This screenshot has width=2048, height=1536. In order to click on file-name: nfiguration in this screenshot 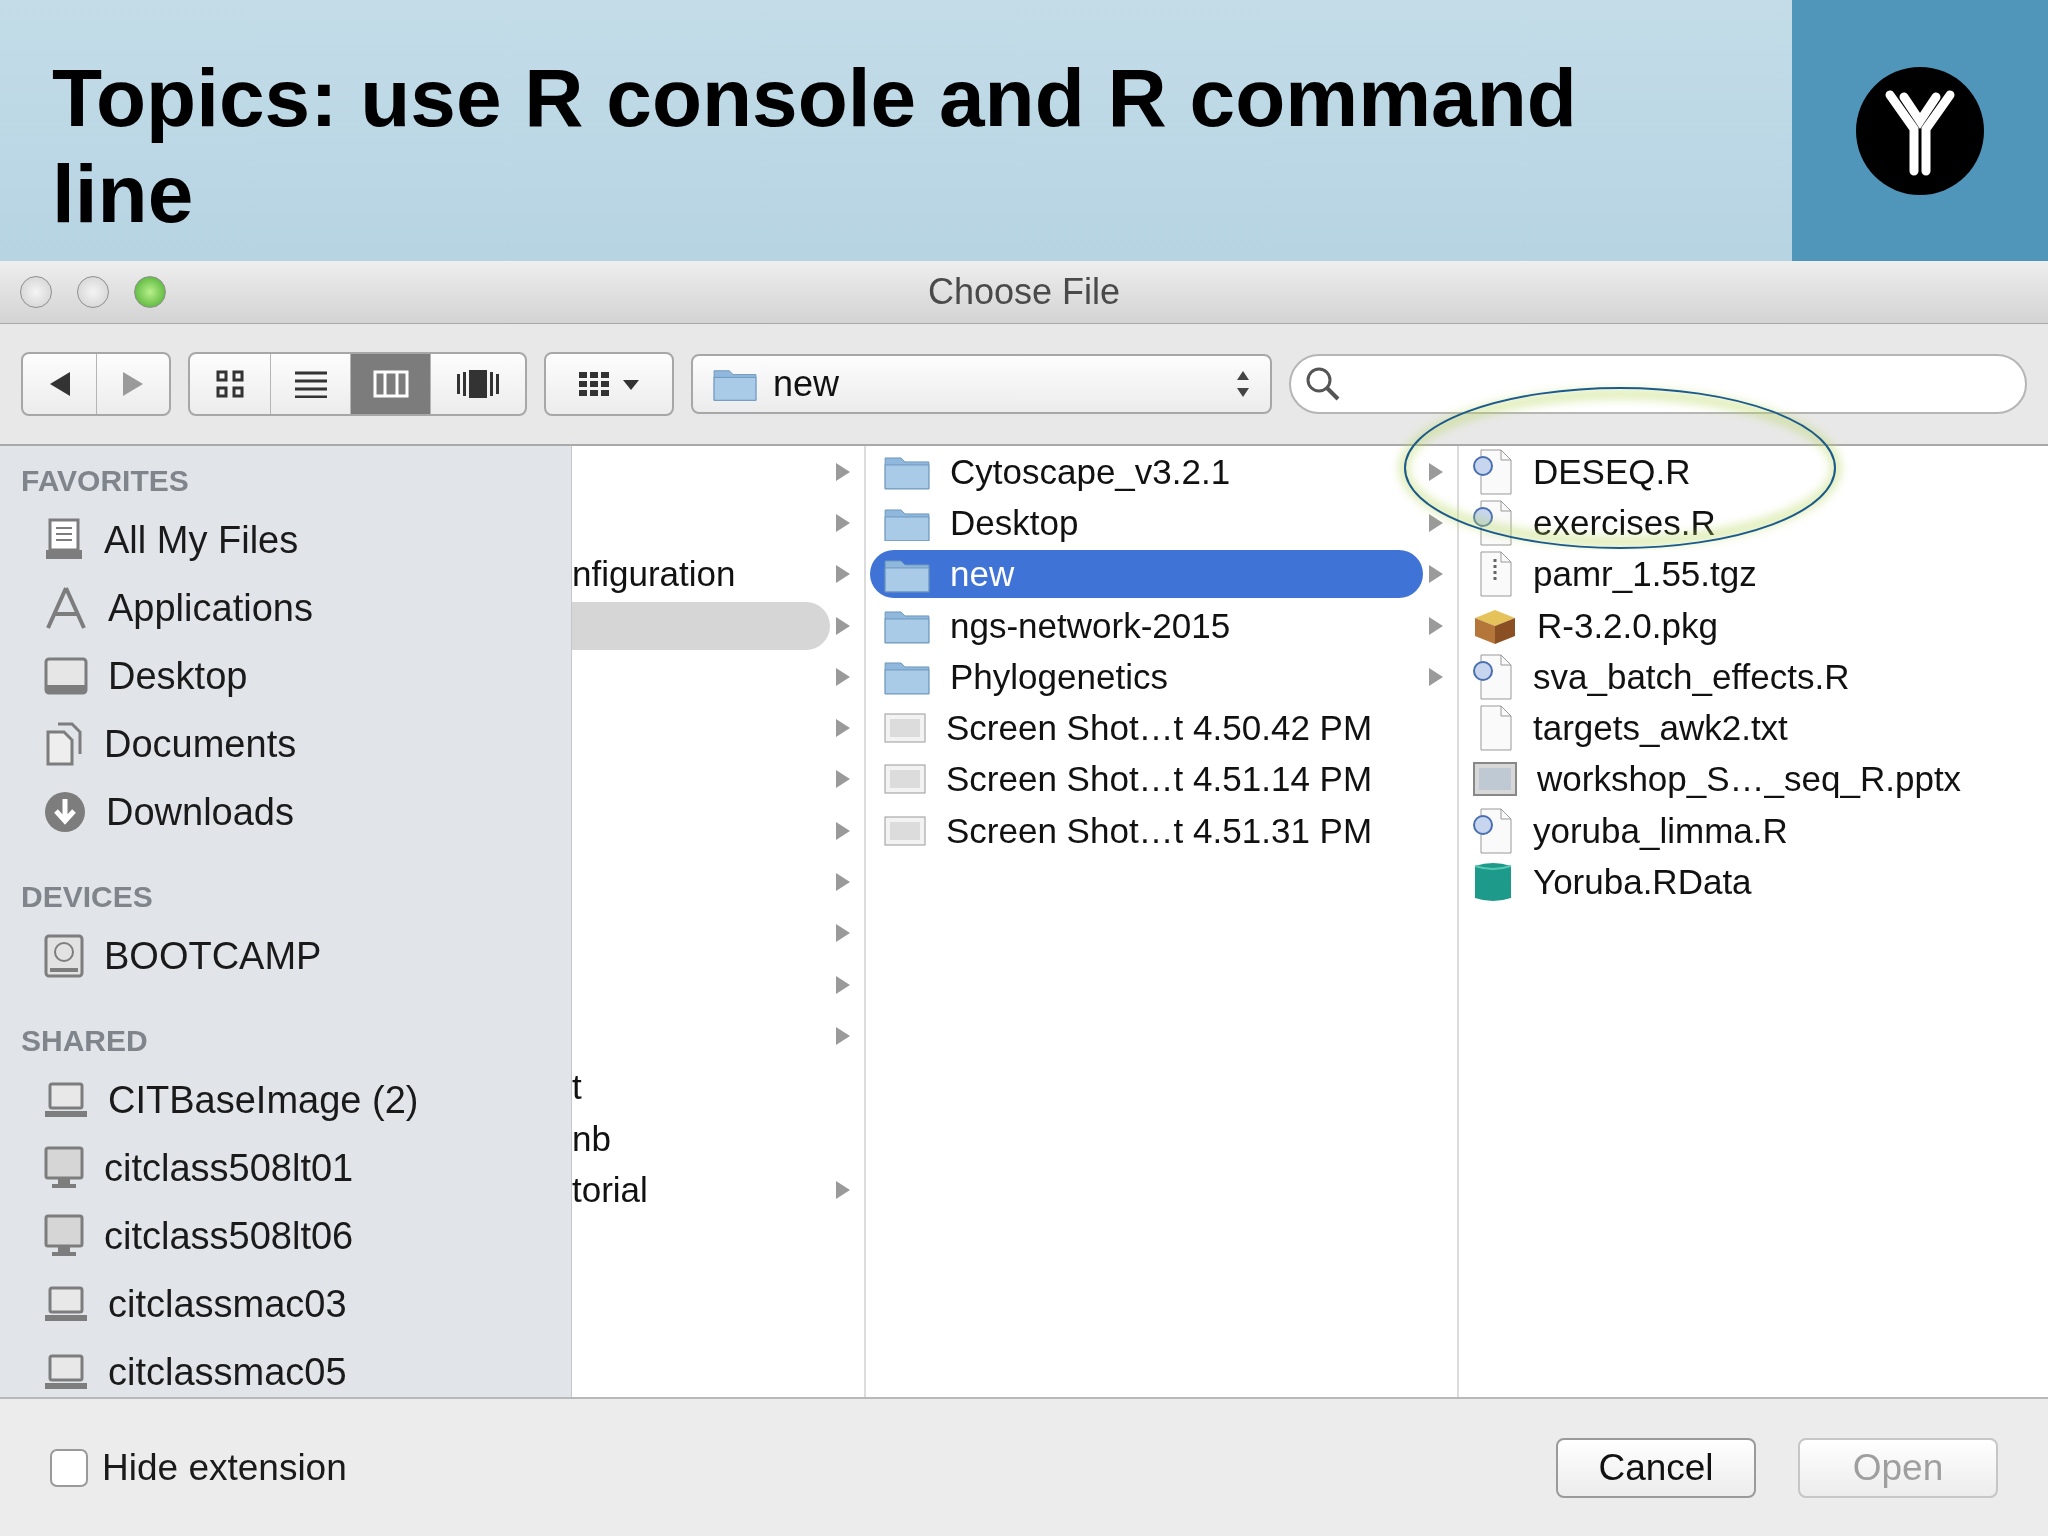, I will do `click(654, 574)`.